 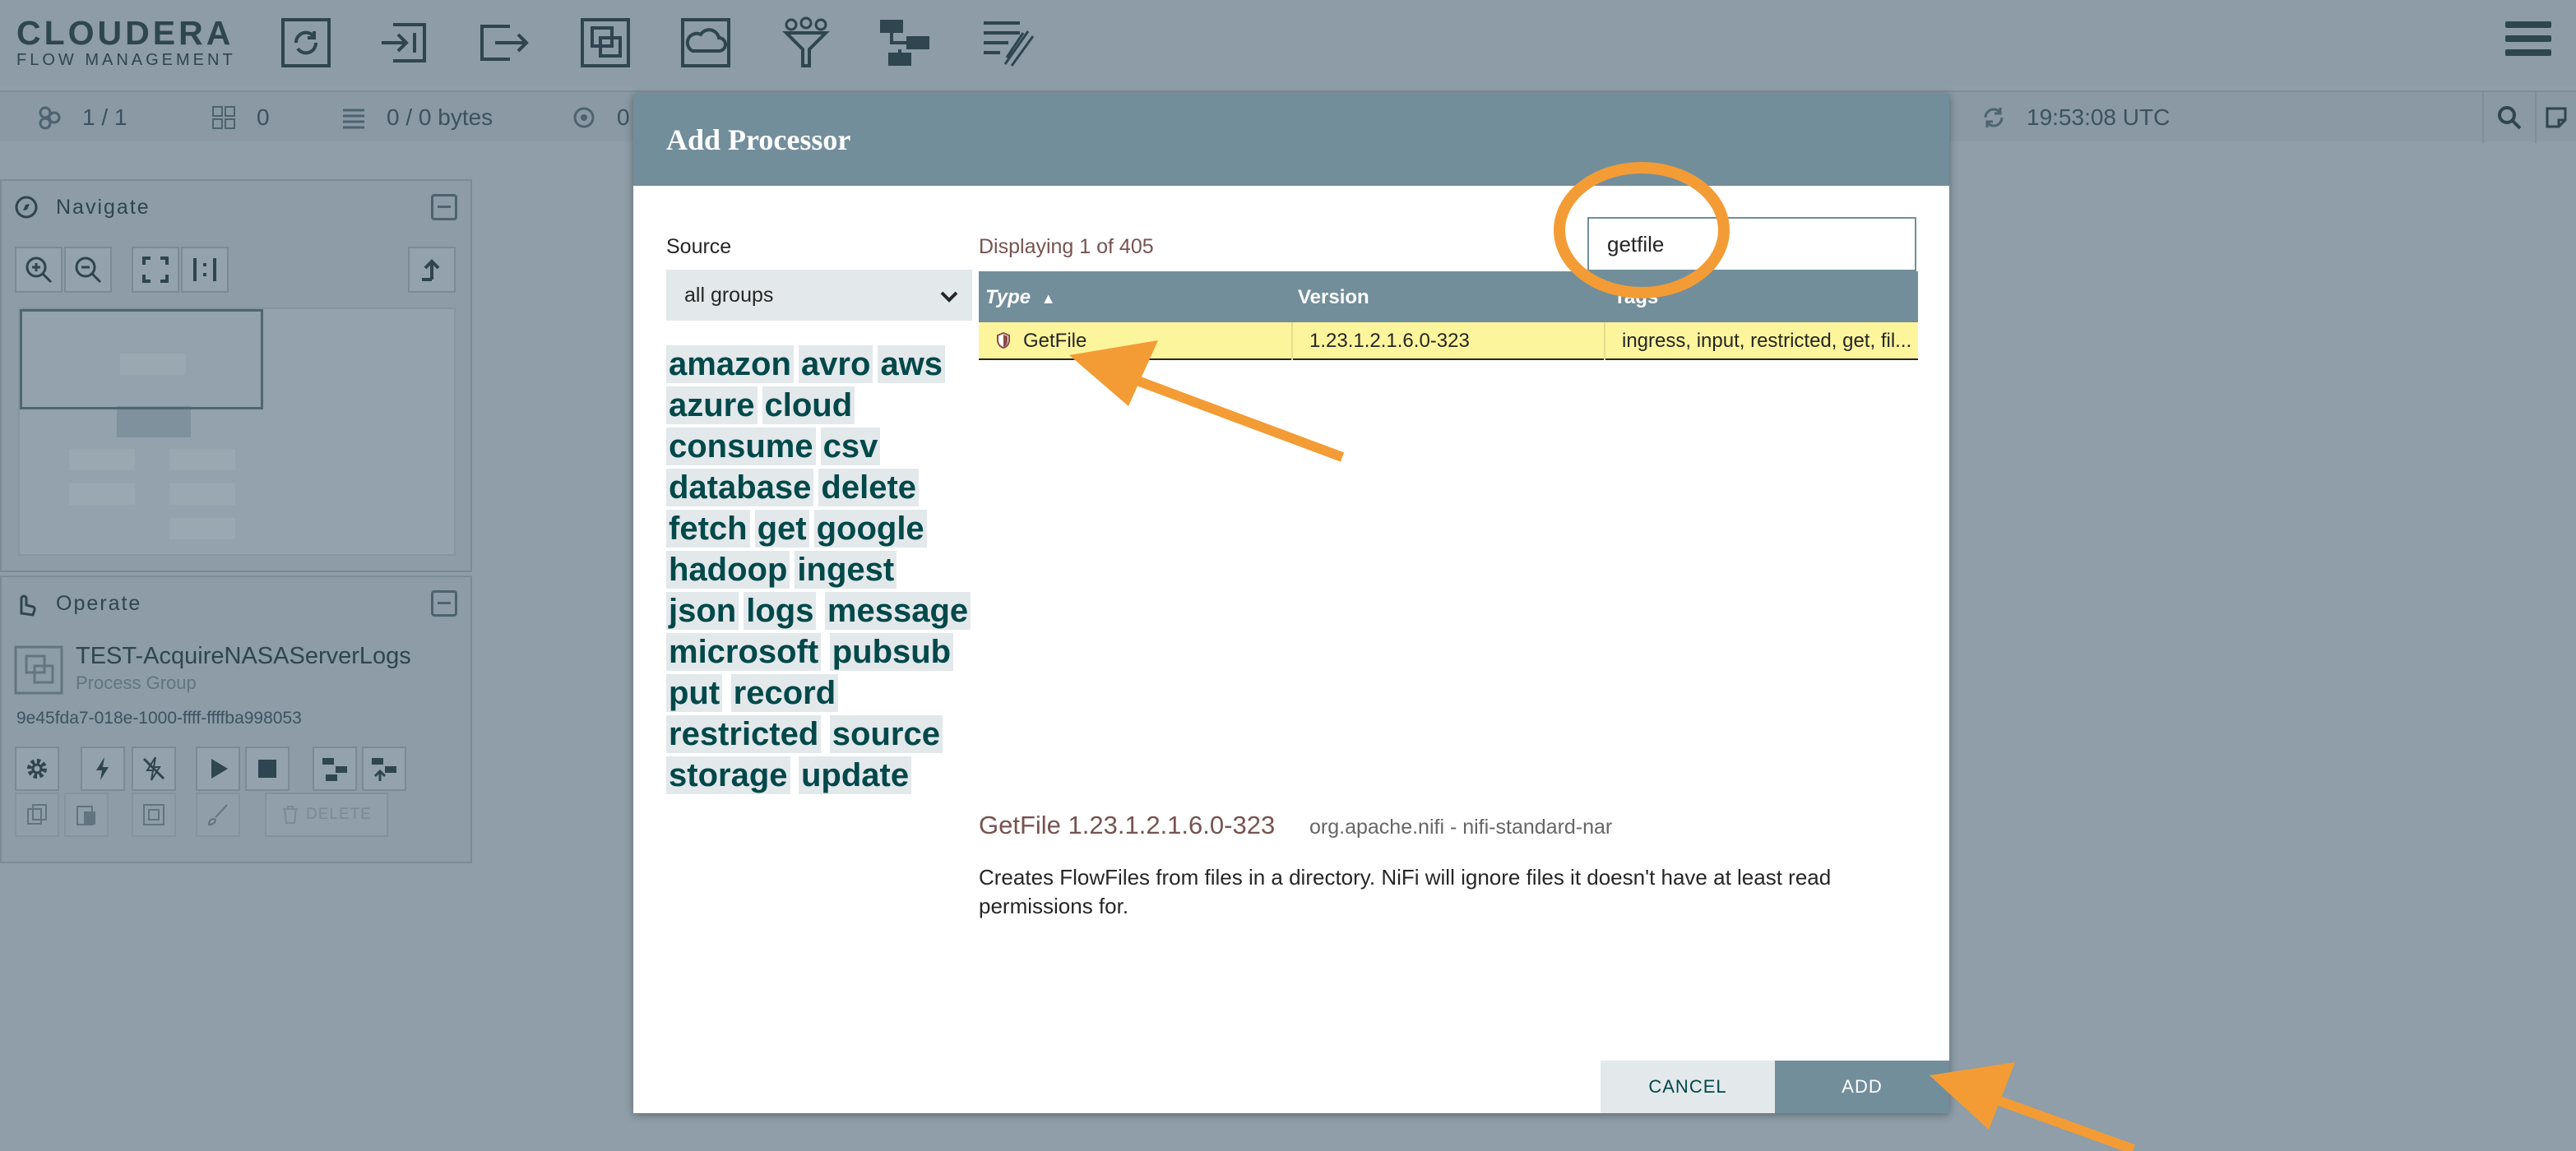 What do you see at coordinates (781, 611) in the screenshot?
I see `tag-item: logs` at bounding box center [781, 611].